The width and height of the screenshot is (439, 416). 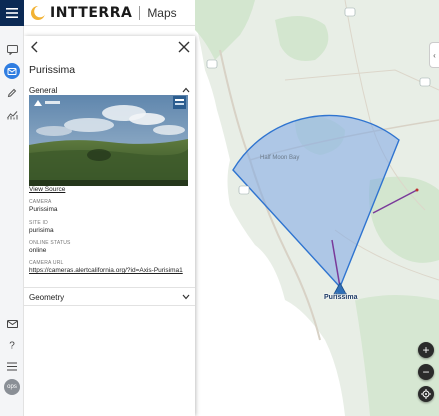 I want to click on place-label-half-moon-bay: Half Moon Bay, so click(x=280, y=158).